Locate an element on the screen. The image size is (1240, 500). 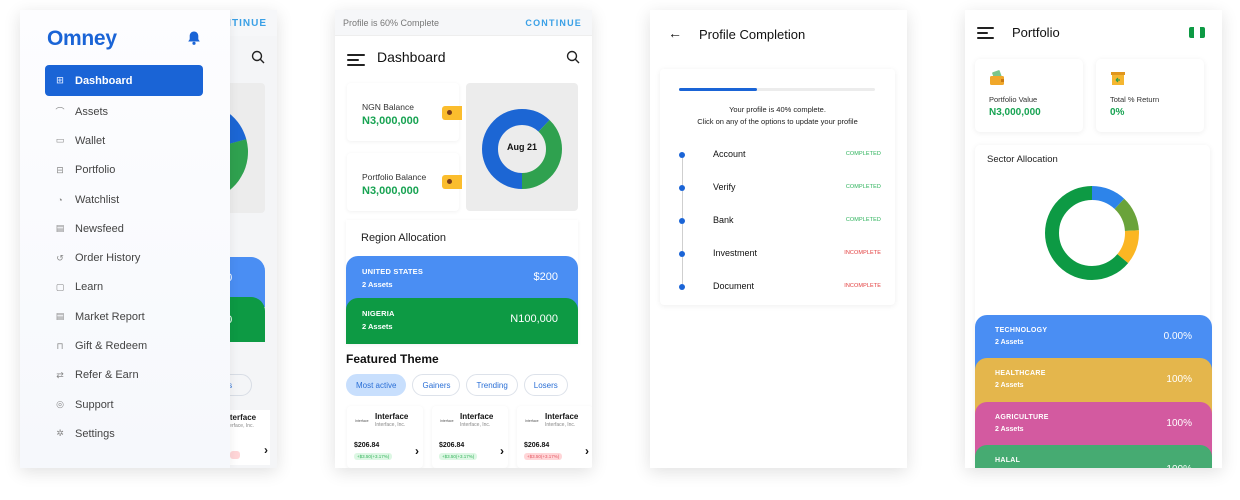
support-icon: ◎ is located at coordinates (60, 404).